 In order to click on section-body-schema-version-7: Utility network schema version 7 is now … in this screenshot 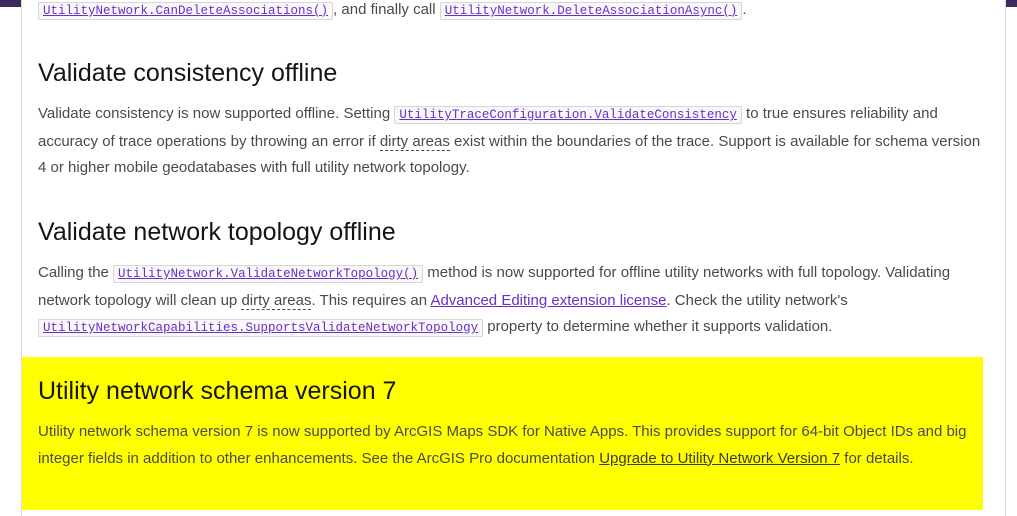, I will do `click(510, 445)`.